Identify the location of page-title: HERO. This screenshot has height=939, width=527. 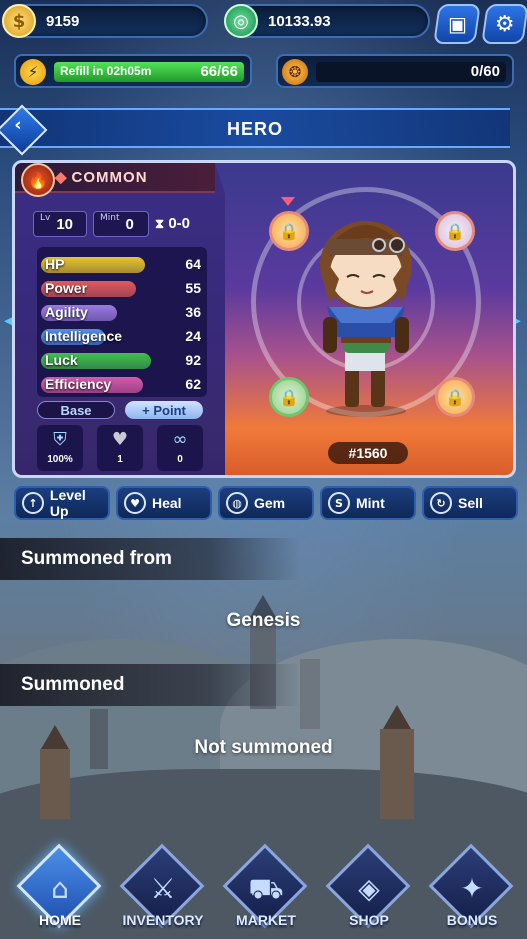
(254, 129).